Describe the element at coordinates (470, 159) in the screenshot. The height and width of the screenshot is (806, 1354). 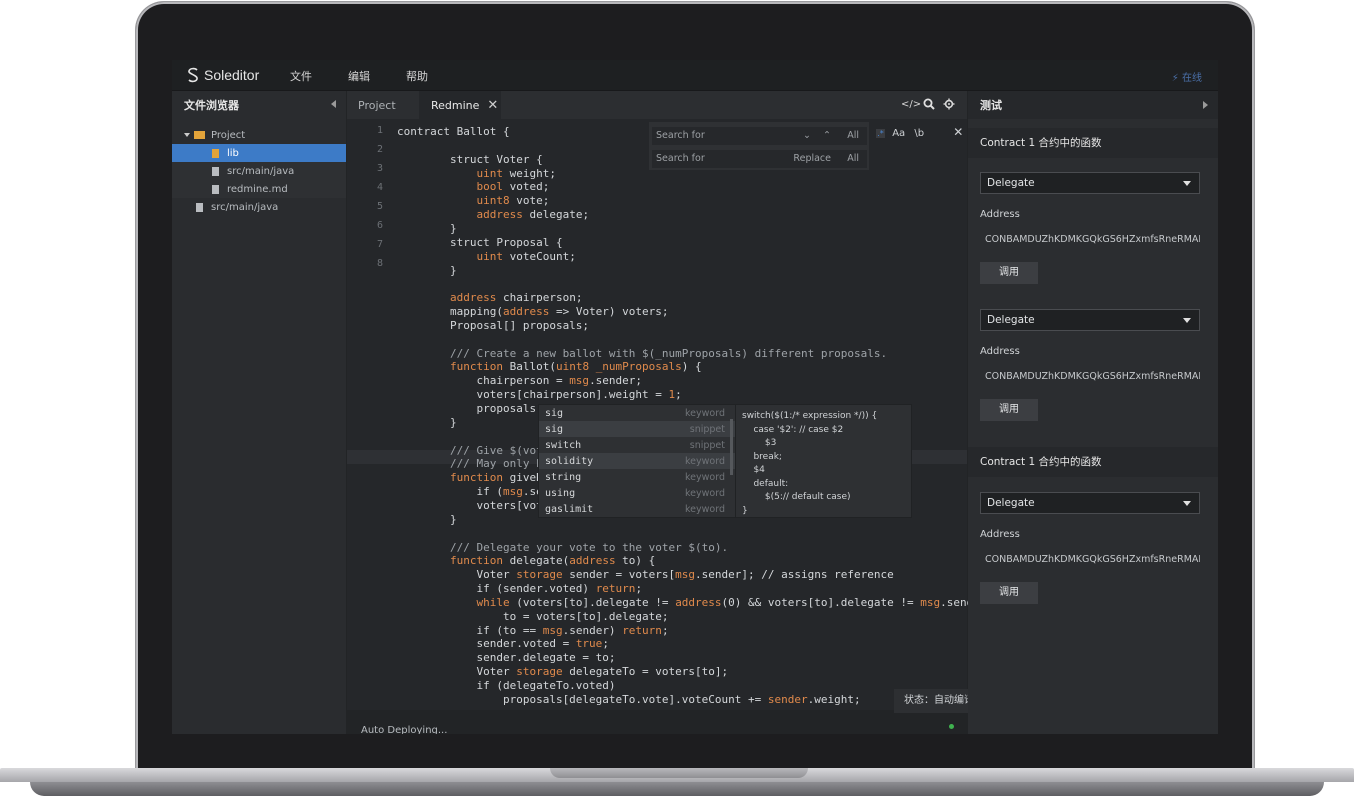
I see `code-token: struct Voter {` at that location.